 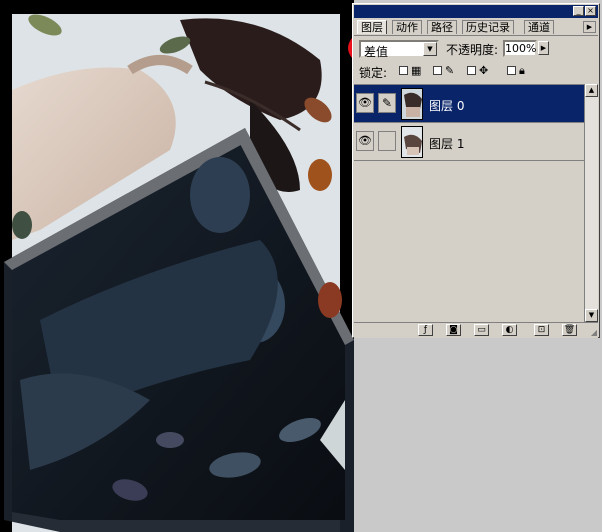 I want to click on panel-menu-button: ▶, so click(x=589, y=27).